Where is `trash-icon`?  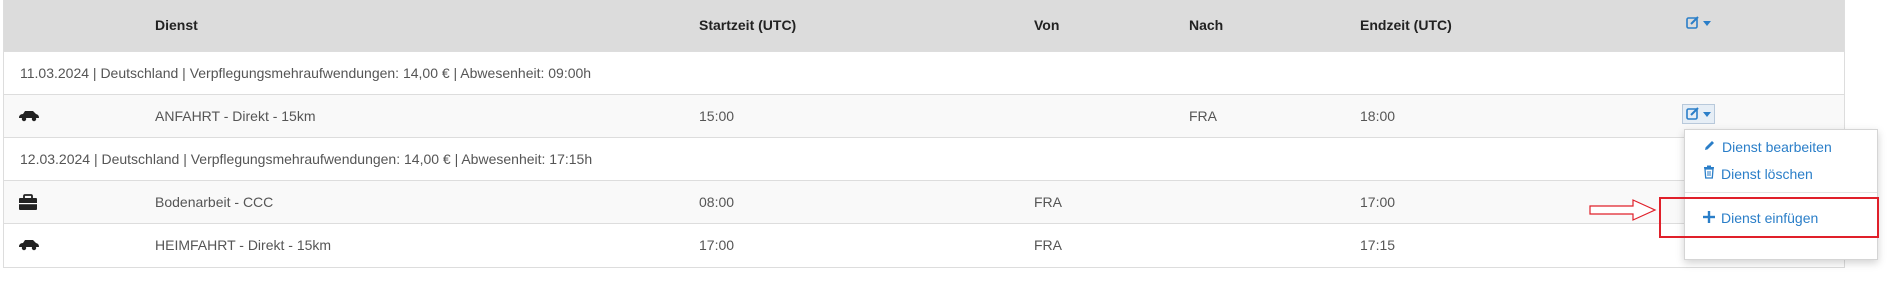 trash-icon is located at coordinates (1709, 173).